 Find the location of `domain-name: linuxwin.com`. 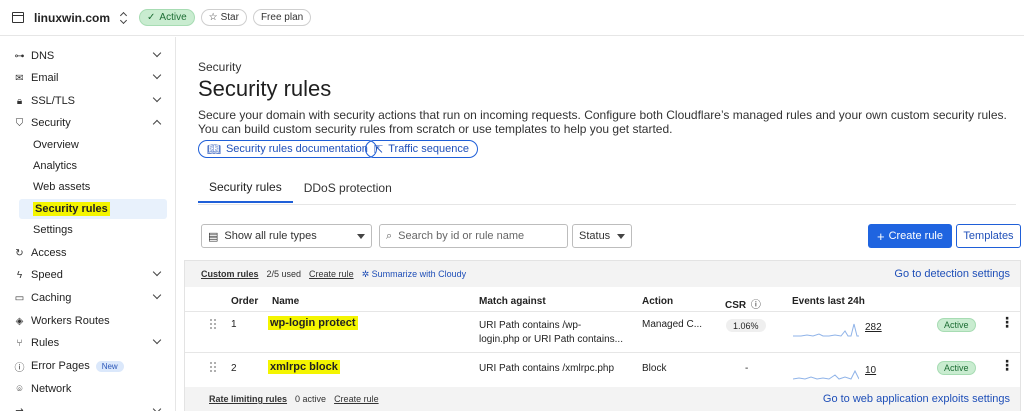

domain-name: linuxwin.com is located at coordinates (72, 18).